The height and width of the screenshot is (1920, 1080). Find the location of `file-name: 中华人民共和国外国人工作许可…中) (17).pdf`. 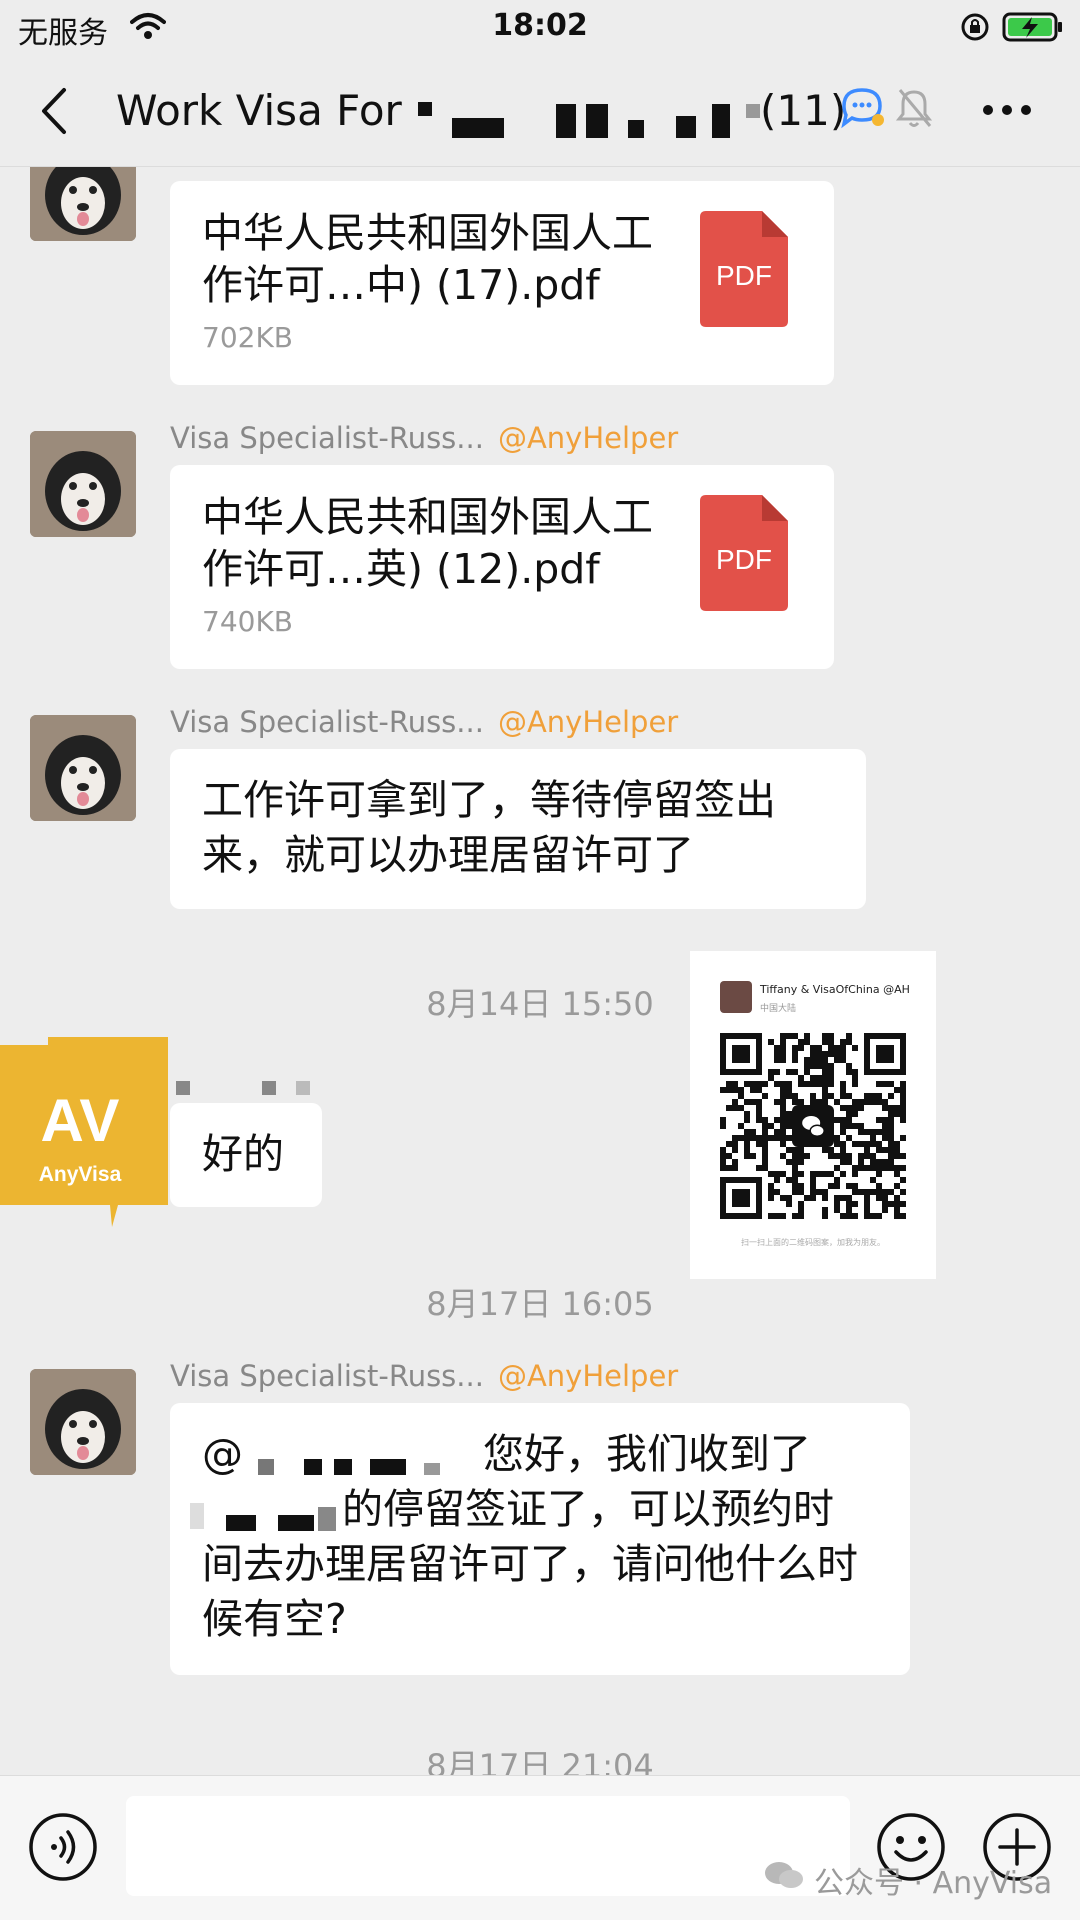

file-name: 中华人民共和国外国人工作许可…中) (17).pdf is located at coordinates (427, 259).